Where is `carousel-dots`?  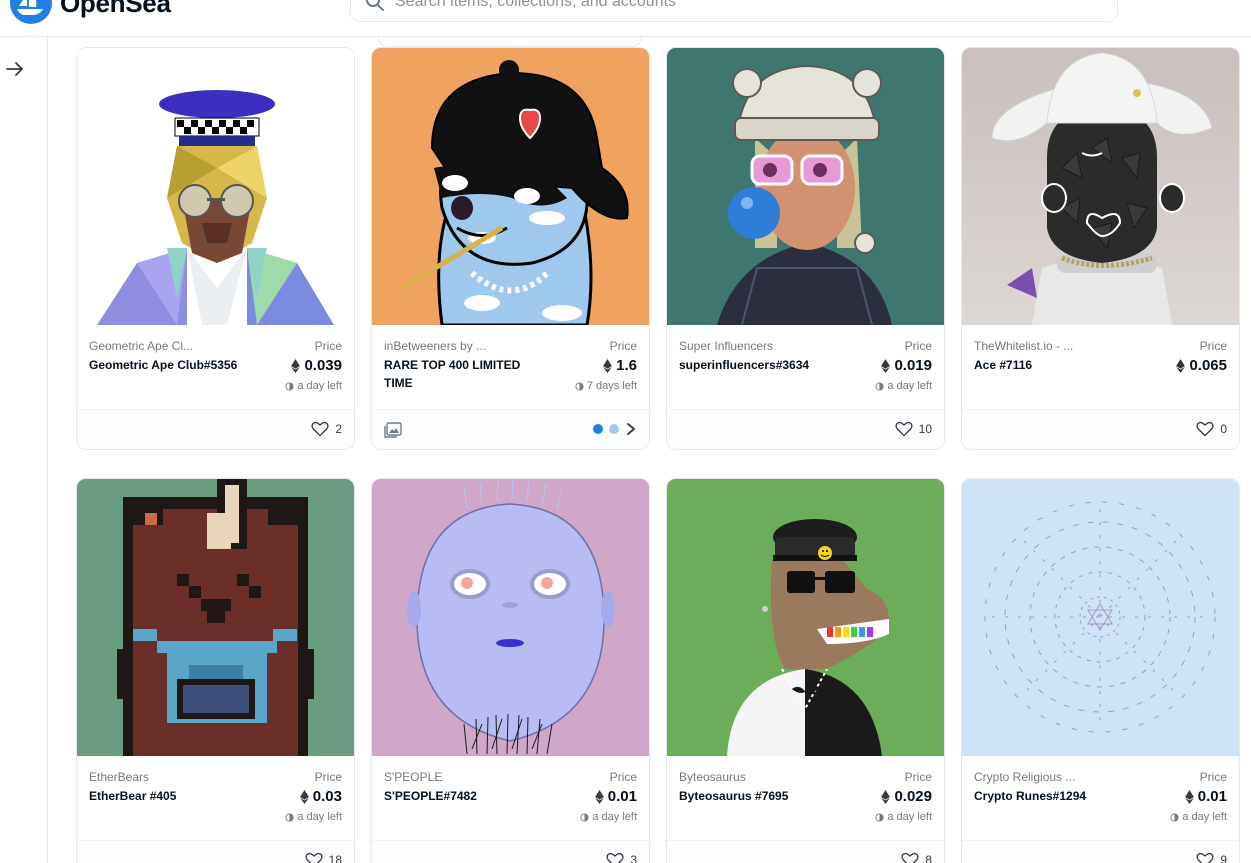 carousel-dots is located at coordinates (615, 429).